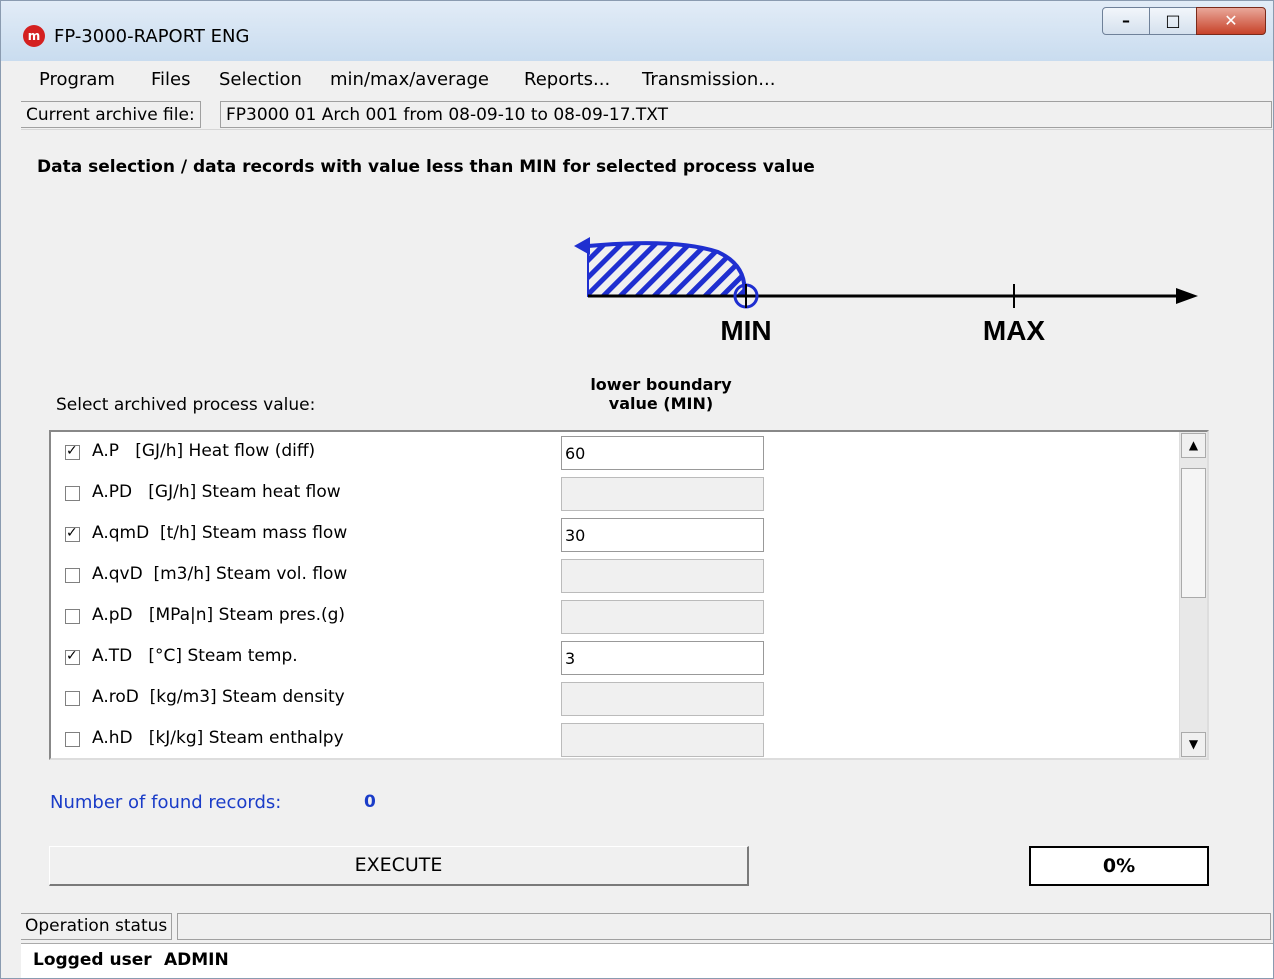 This screenshot has height=979, width=1274. I want to click on list-item: A.qvD [m3/h] Steam vol. flow, so click(616, 578).